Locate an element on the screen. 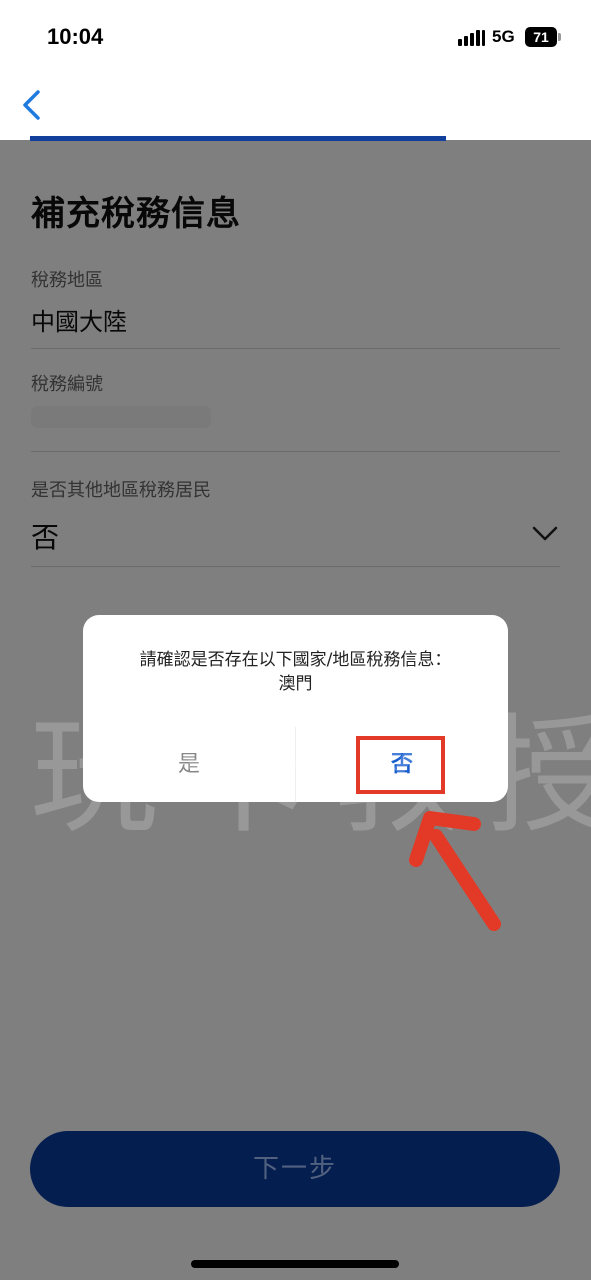  progress-fill is located at coordinates (238, 138).